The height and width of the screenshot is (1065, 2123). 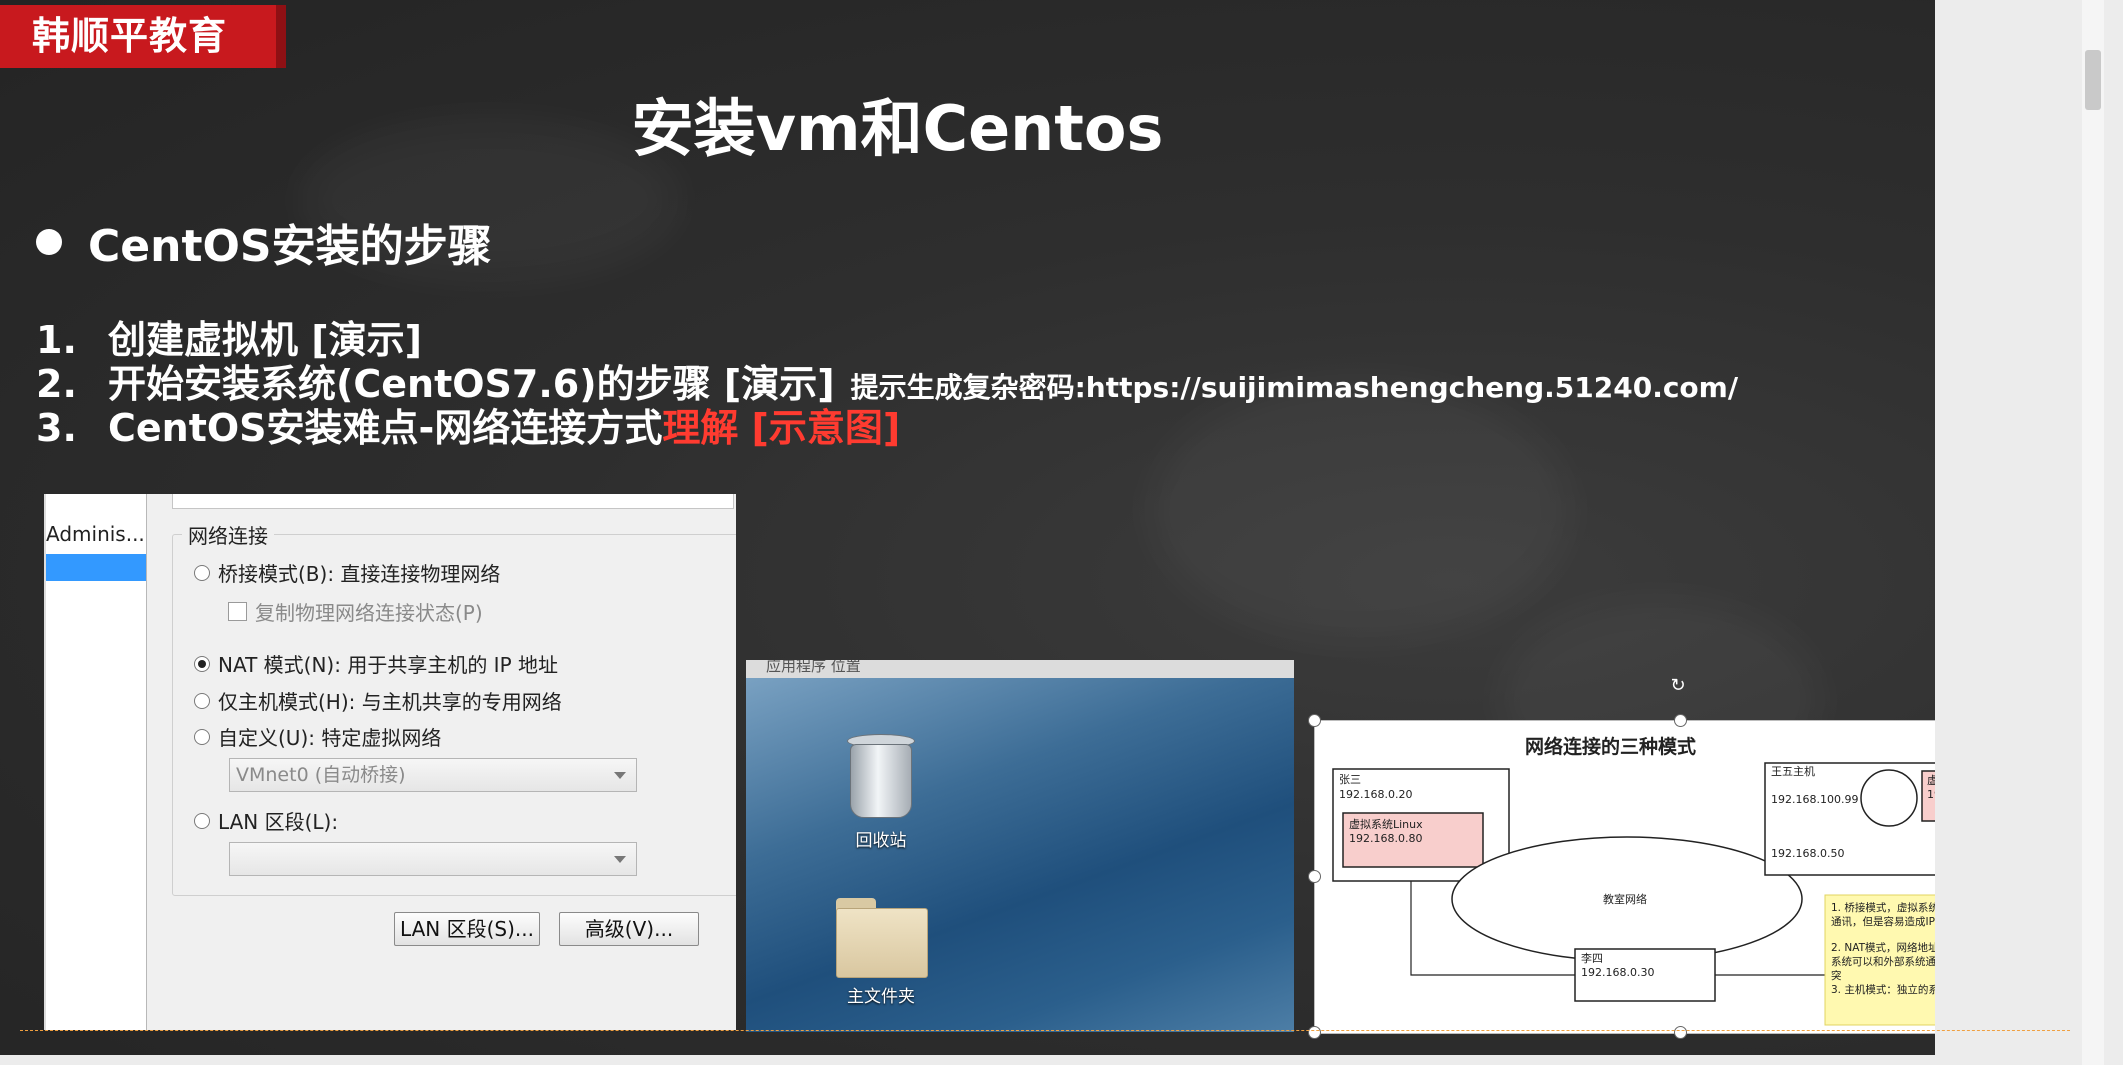 What do you see at coordinates (881, 997) in the screenshot?
I see `home-folder-label: 主文件夹` at bounding box center [881, 997].